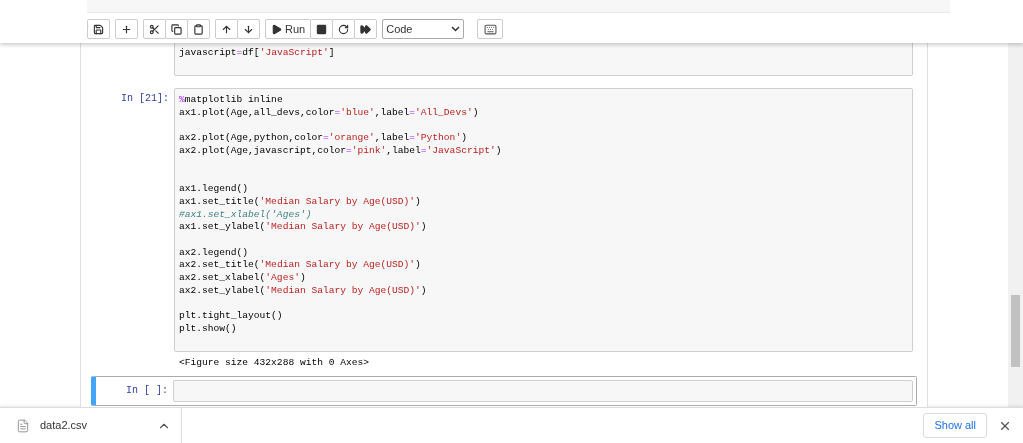 The height and width of the screenshot is (443, 1023). Describe the element at coordinates (214, 188) in the screenshot. I see `code-line: ax1.legend()` at that location.